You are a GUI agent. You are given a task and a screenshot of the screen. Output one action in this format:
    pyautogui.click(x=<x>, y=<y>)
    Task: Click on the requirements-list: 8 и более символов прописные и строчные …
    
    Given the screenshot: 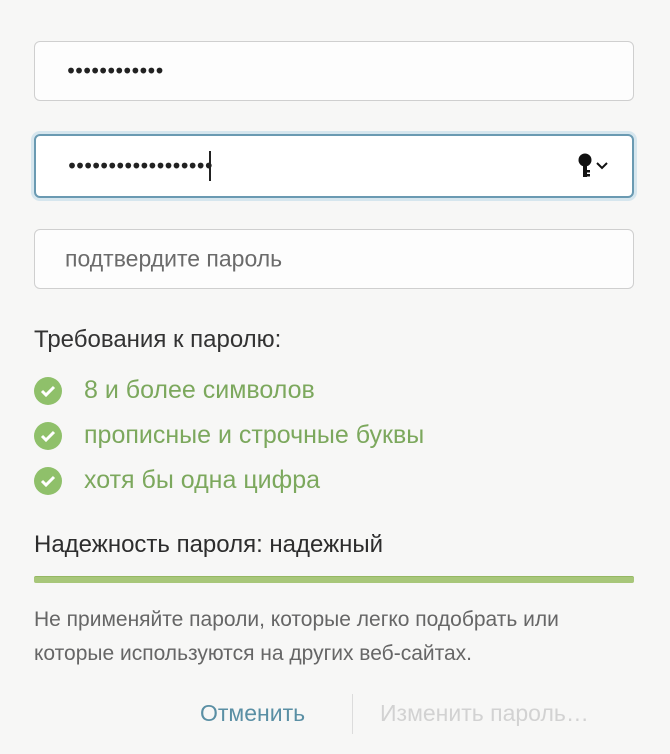 What is the action you would take?
    pyautogui.click(x=229, y=435)
    